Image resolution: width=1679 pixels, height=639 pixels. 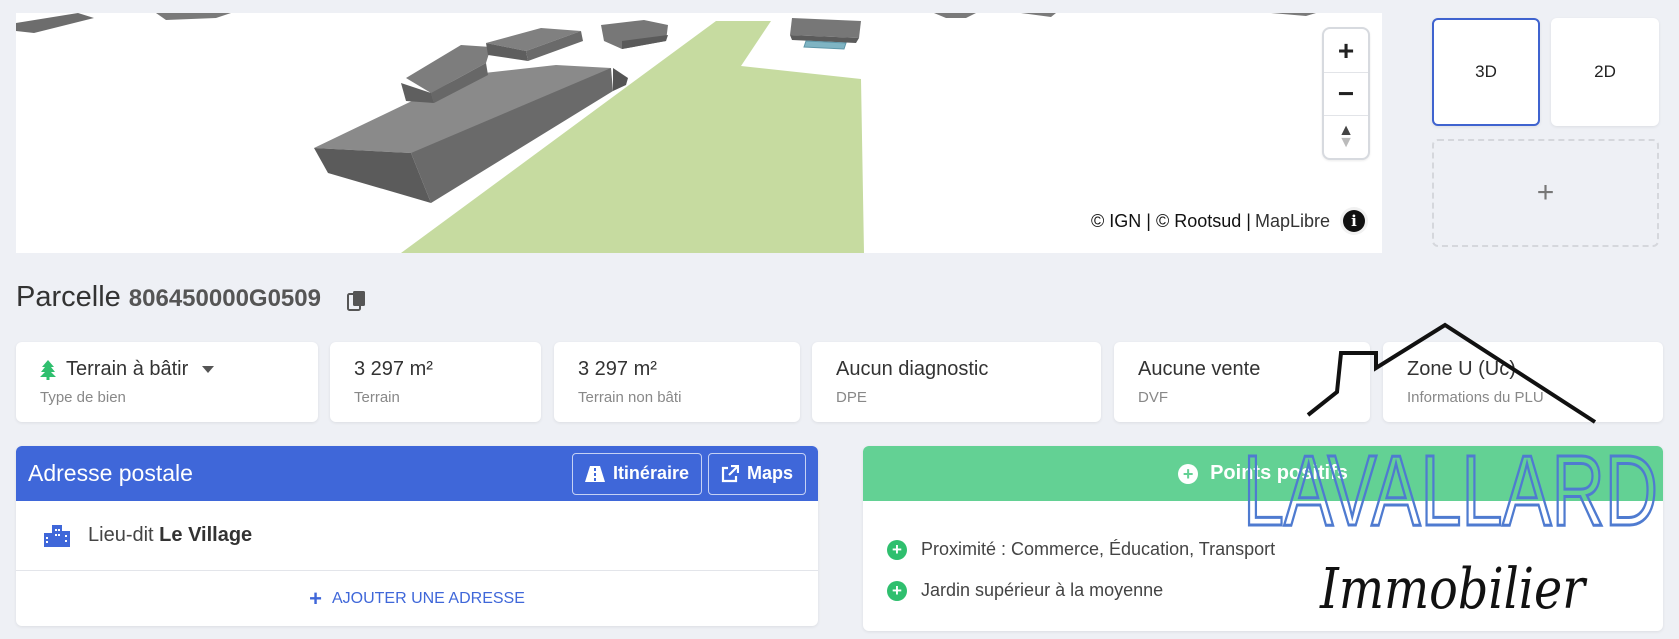 I want to click on add-address-label: AJOUTER UNE ADRESSE, so click(x=428, y=598).